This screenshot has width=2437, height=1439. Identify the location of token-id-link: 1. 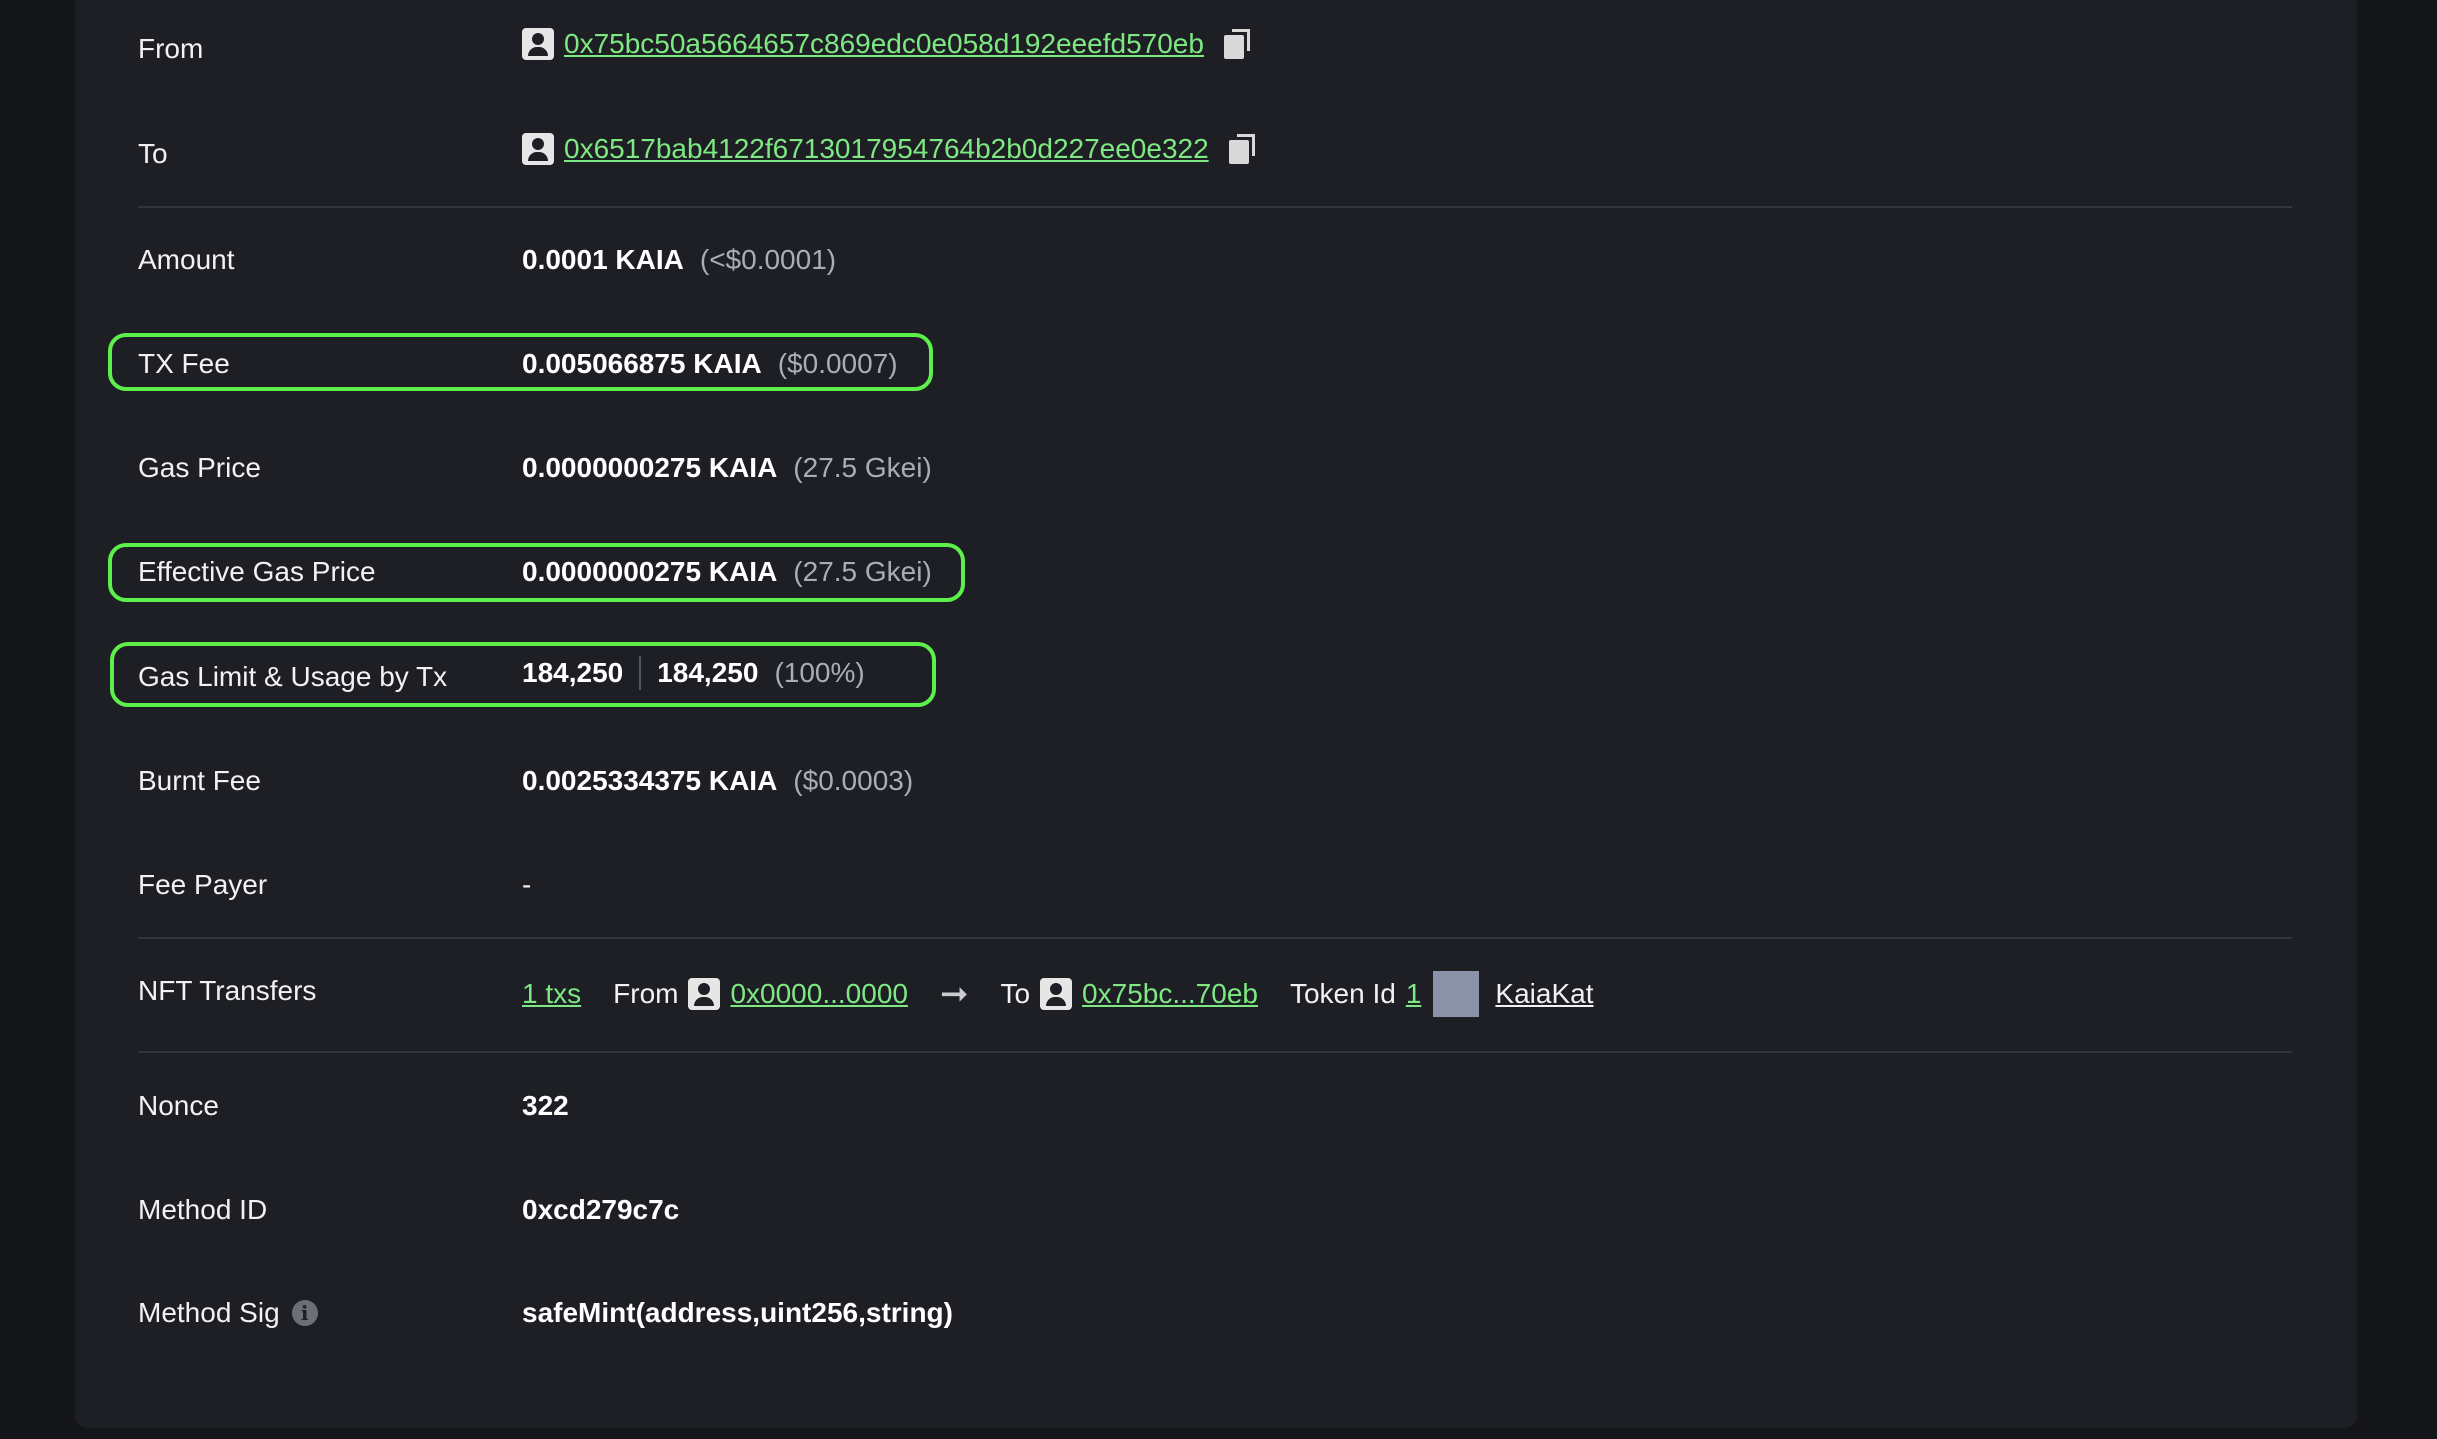
(1414, 994).